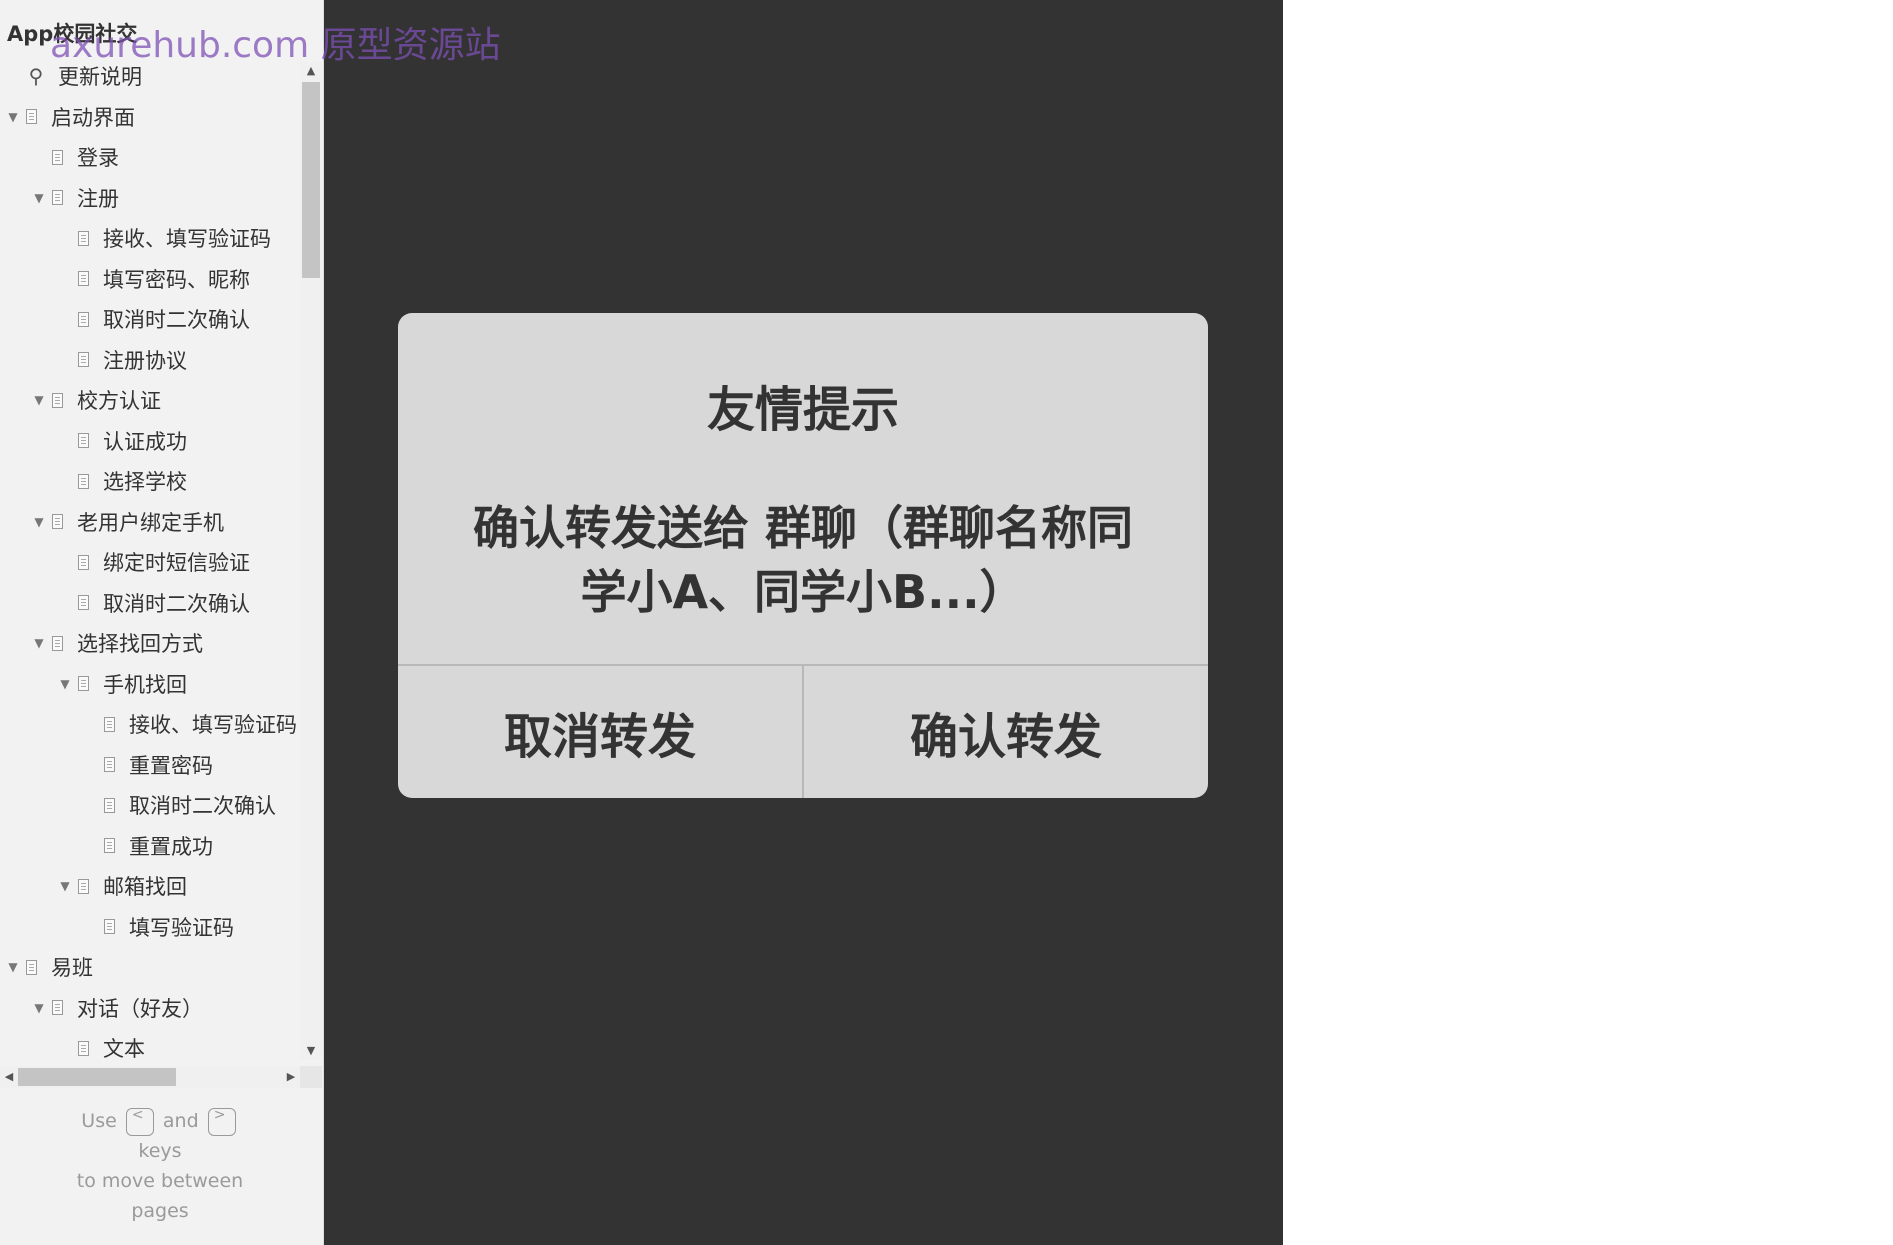  Describe the element at coordinates (100, 77) in the screenshot. I see `tree-item-label: 更新说明` at that location.